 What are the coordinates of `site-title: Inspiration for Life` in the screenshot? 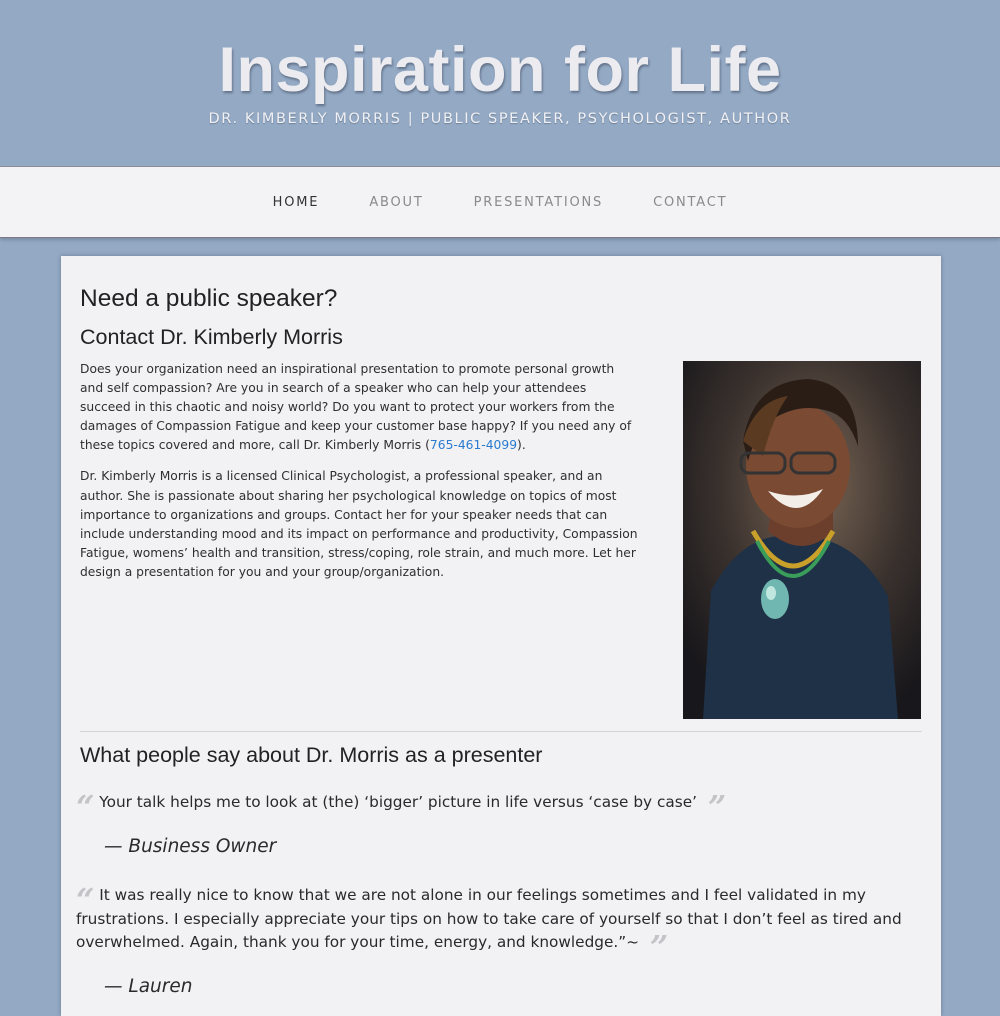 It's located at (500, 70).